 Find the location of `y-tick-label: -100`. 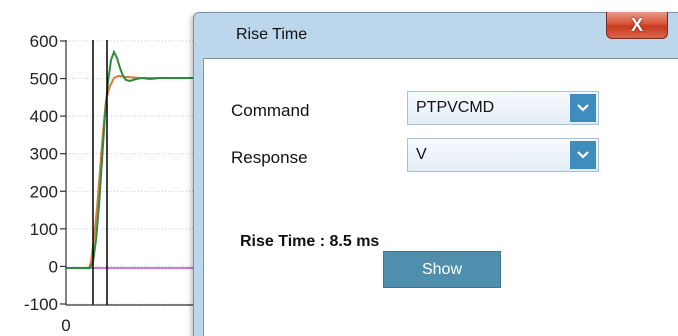

y-tick-label: -100 is located at coordinates (41, 304).